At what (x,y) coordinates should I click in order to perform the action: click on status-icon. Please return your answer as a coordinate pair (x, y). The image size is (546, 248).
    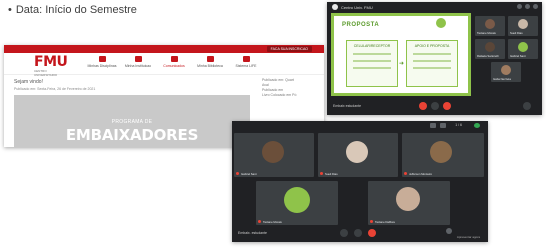
    Looking at the image, I should click on (477, 125).